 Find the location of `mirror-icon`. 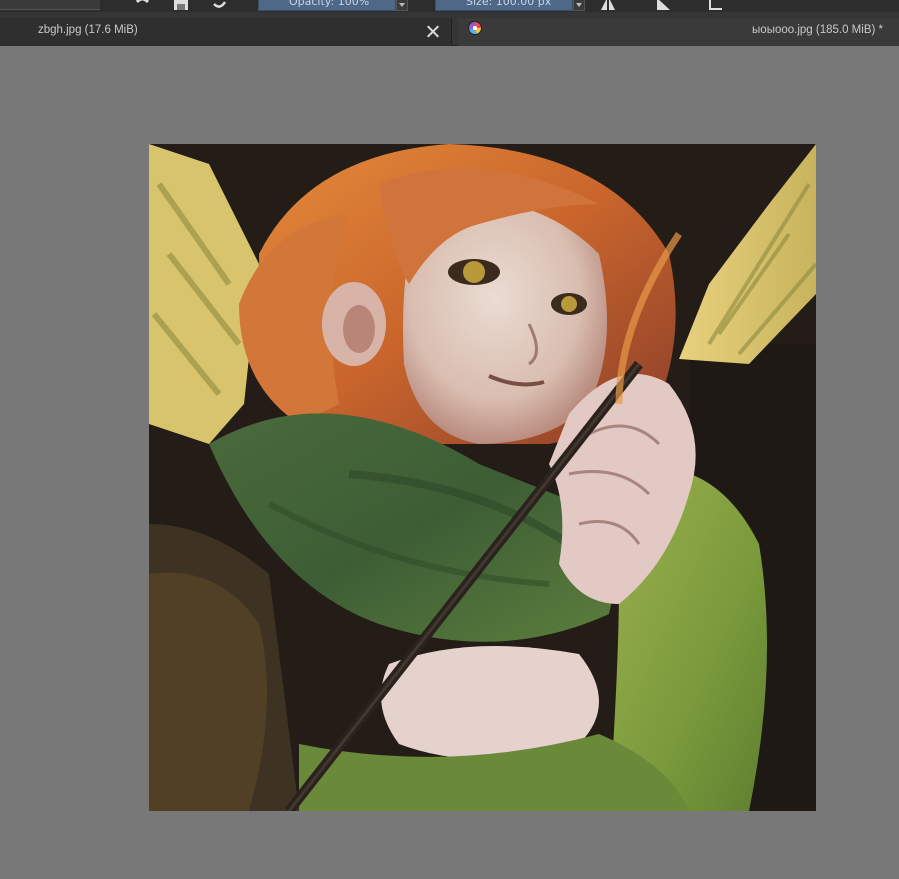

mirror-icon is located at coordinates (608, 6).